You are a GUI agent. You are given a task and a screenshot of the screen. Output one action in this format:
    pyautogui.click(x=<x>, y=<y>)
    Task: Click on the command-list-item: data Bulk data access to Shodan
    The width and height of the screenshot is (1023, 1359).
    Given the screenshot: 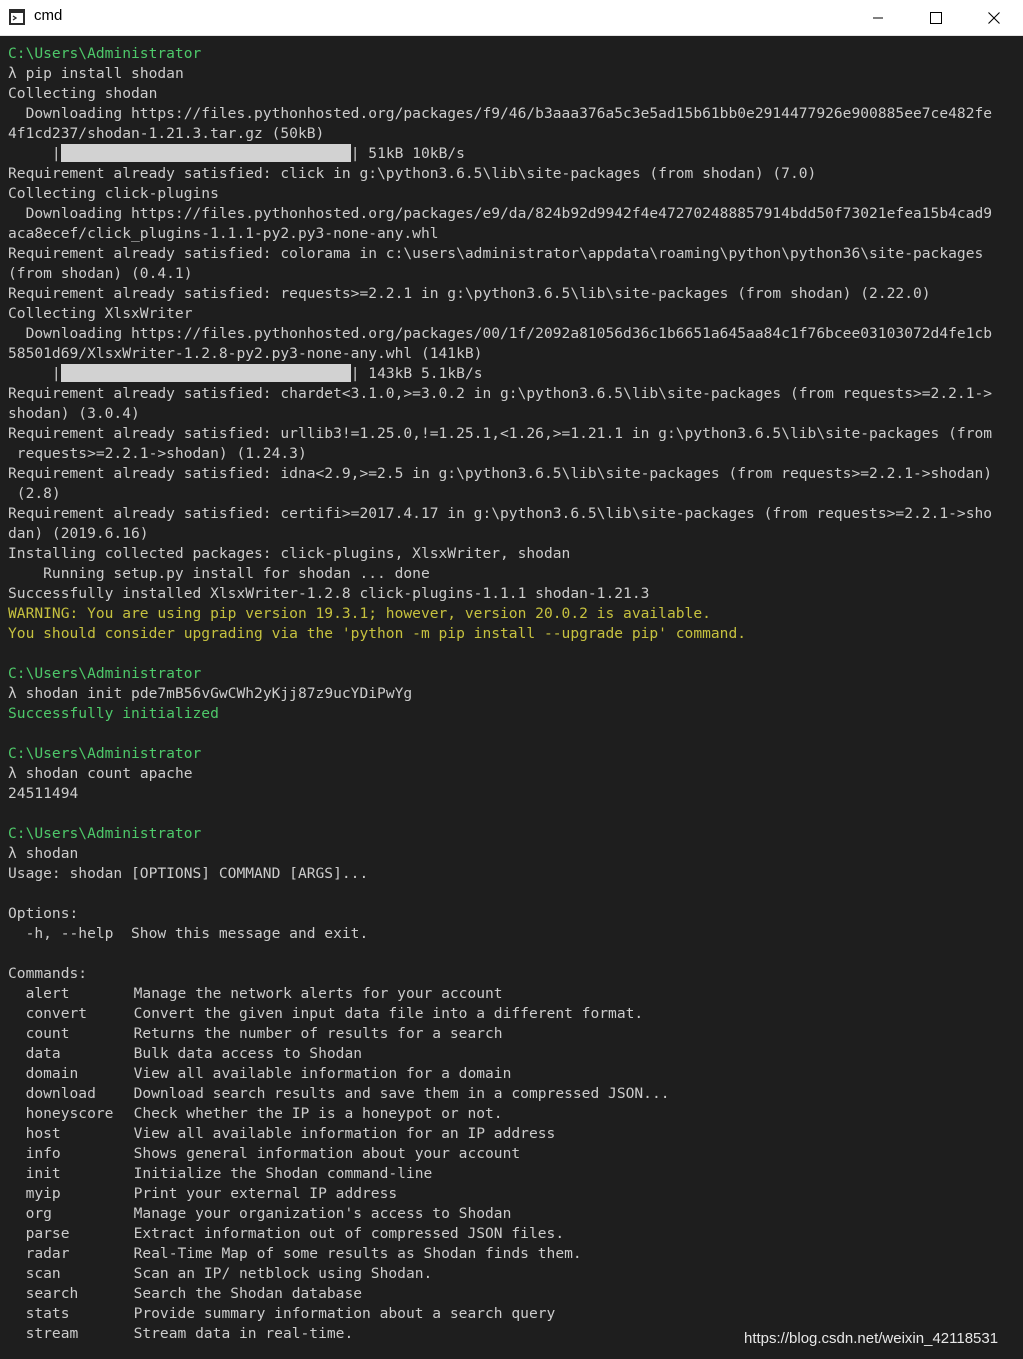 What is the action you would take?
    pyautogui.click(x=514, y=1054)
    